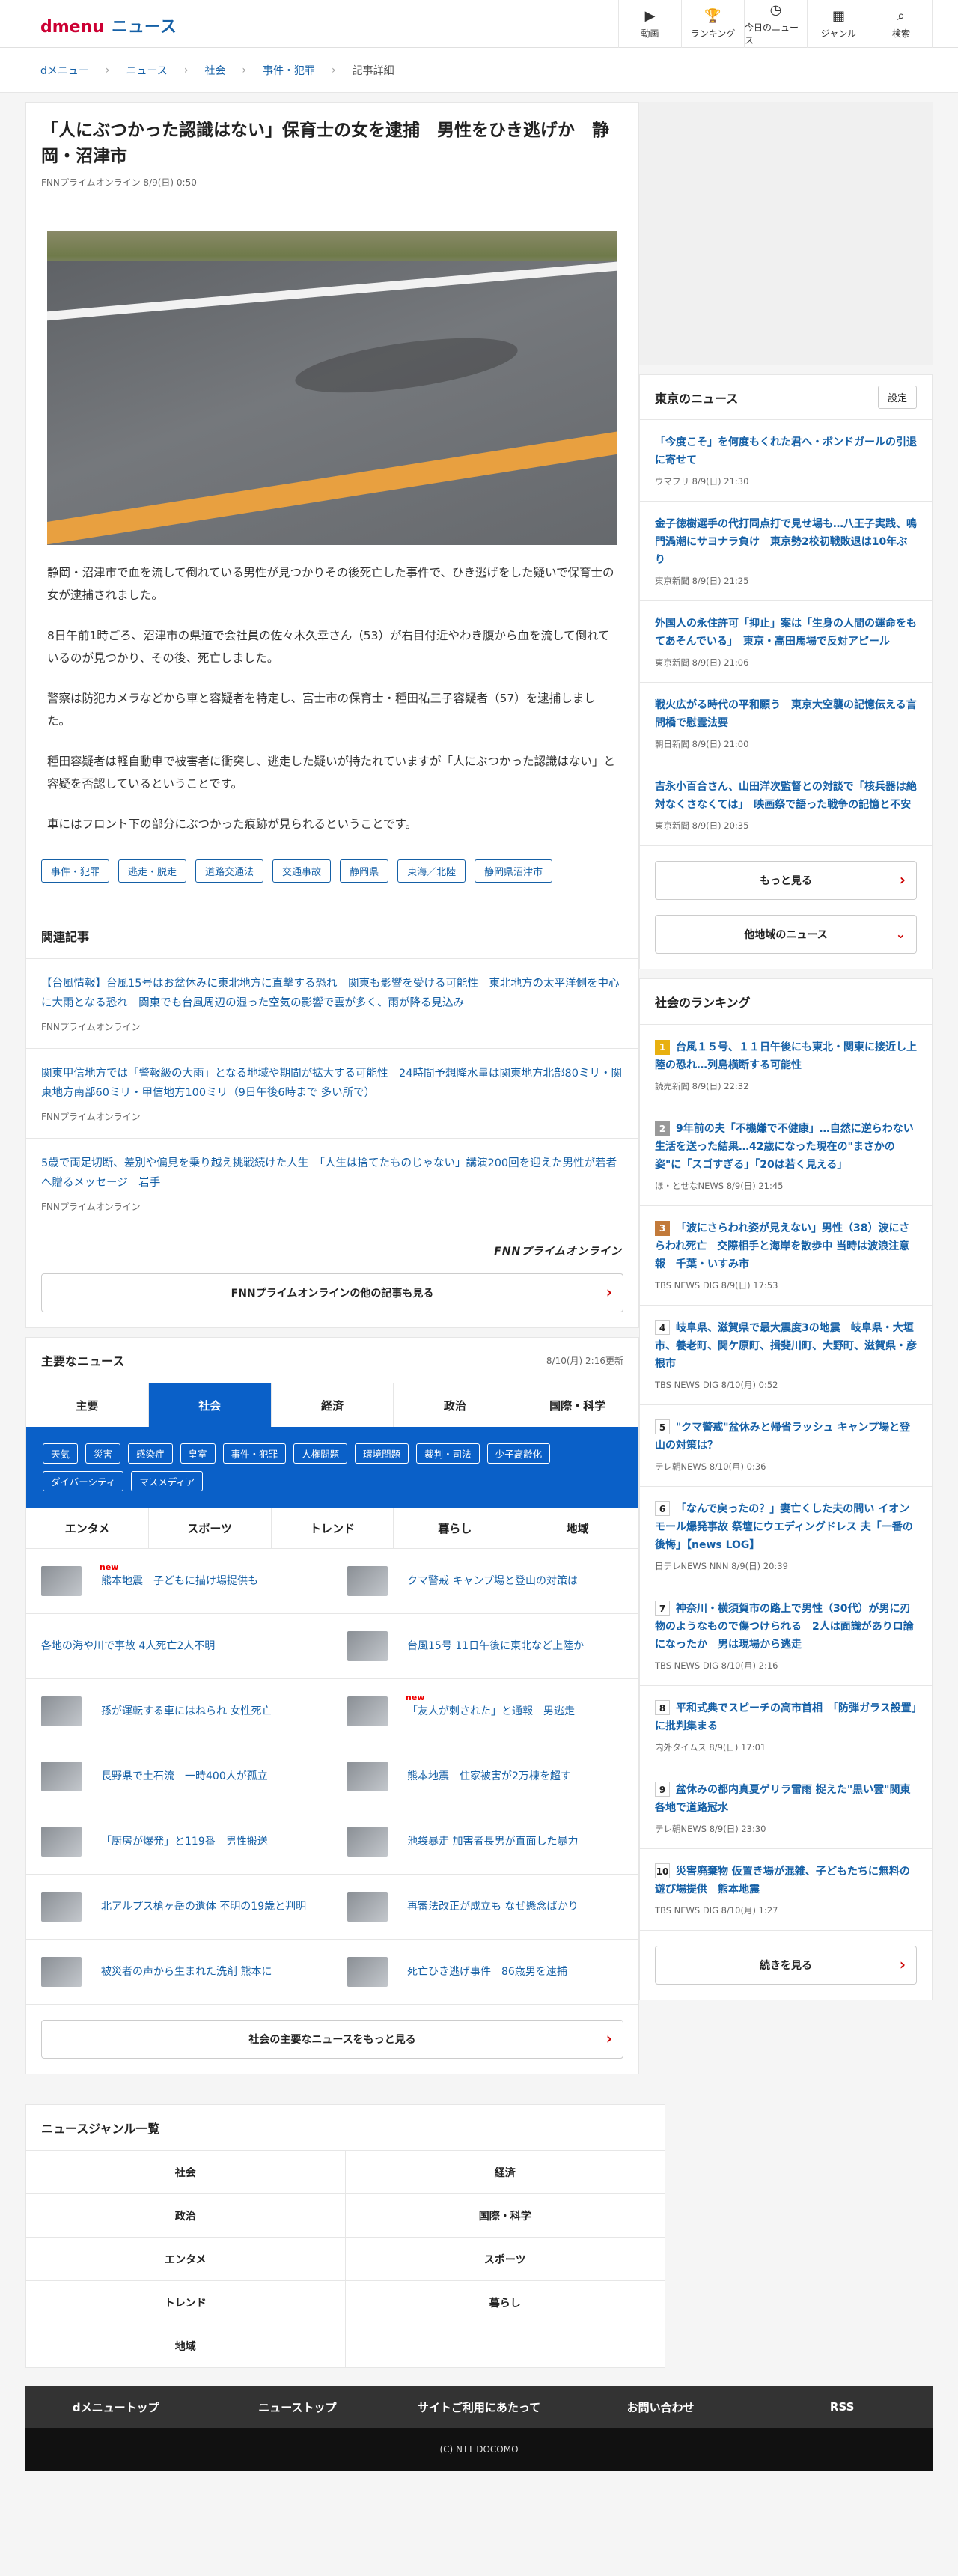  Describe the element at coordinates (108, 25) in the screenshot. I see `dmenu-logo: dmenu ニュース` at that location.